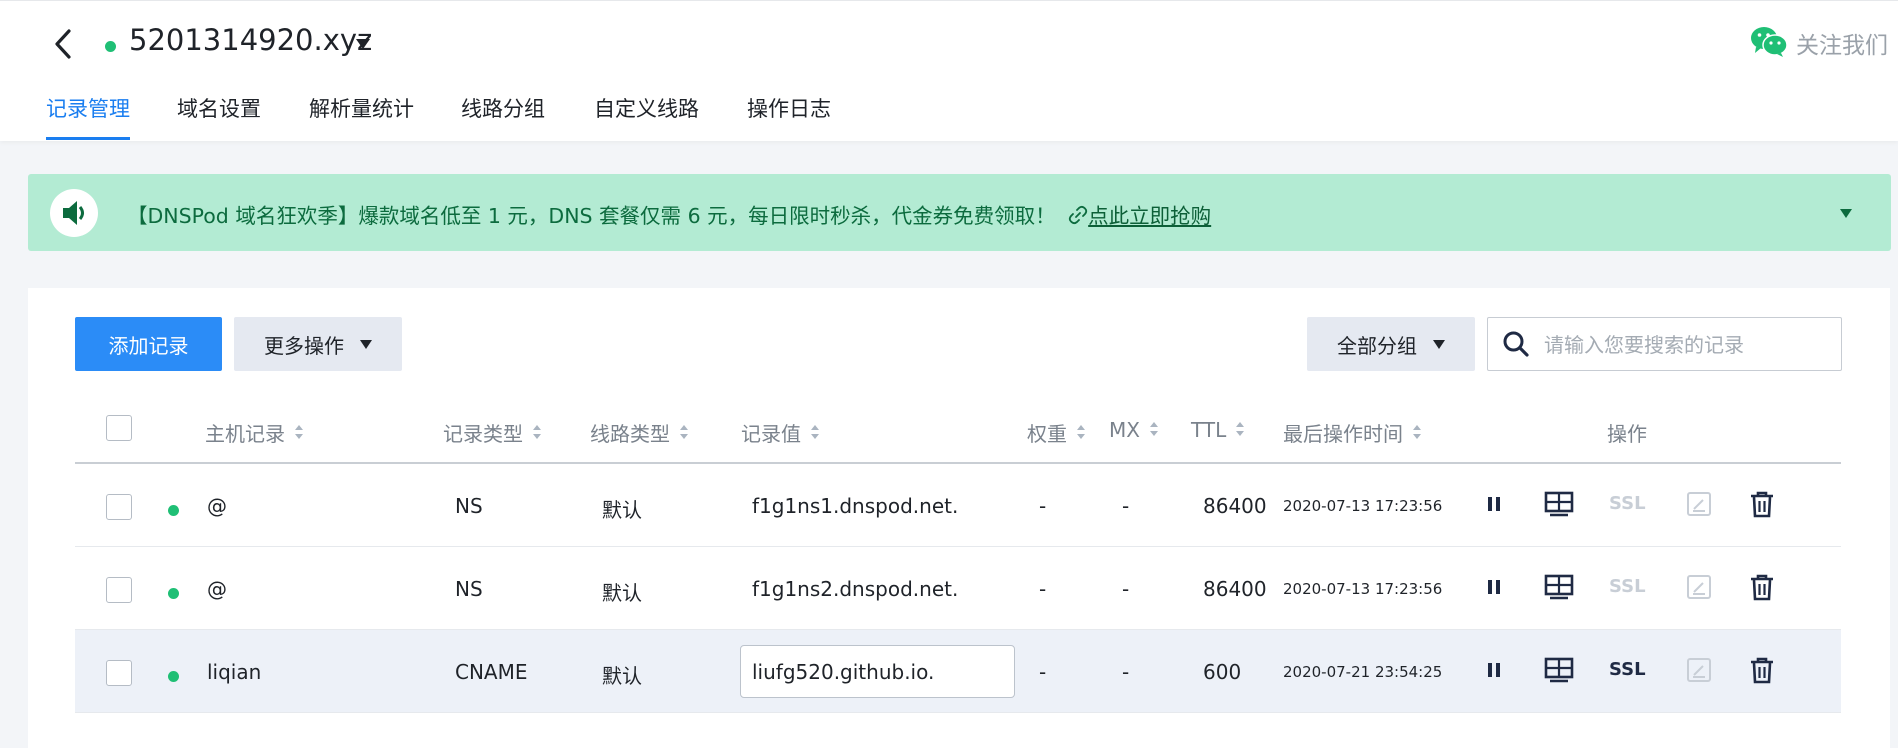  What do you see at coordinates (855, 506) in the screenshot?
I see `cell-value: f1g1ns1.dnspod.net.` at bounding box center [855, 506].